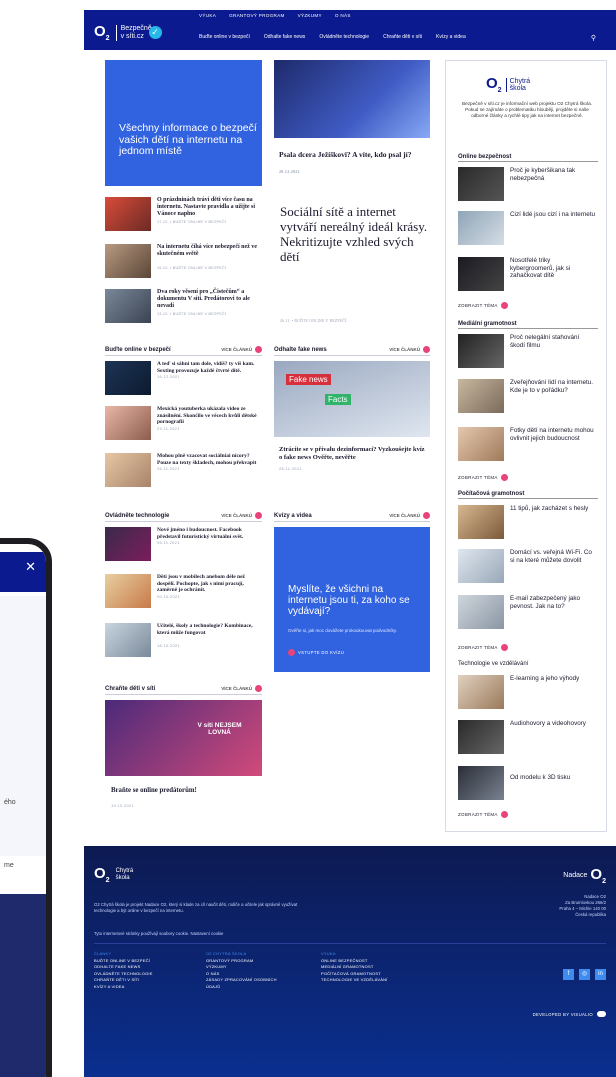 The height and width of the screenshot is (1077, 616). Describe the element at coordinates (527, 184) in the screenshot. I see `sidebar-item: Proč je kyberšikana tak nebezpečná` at that location.